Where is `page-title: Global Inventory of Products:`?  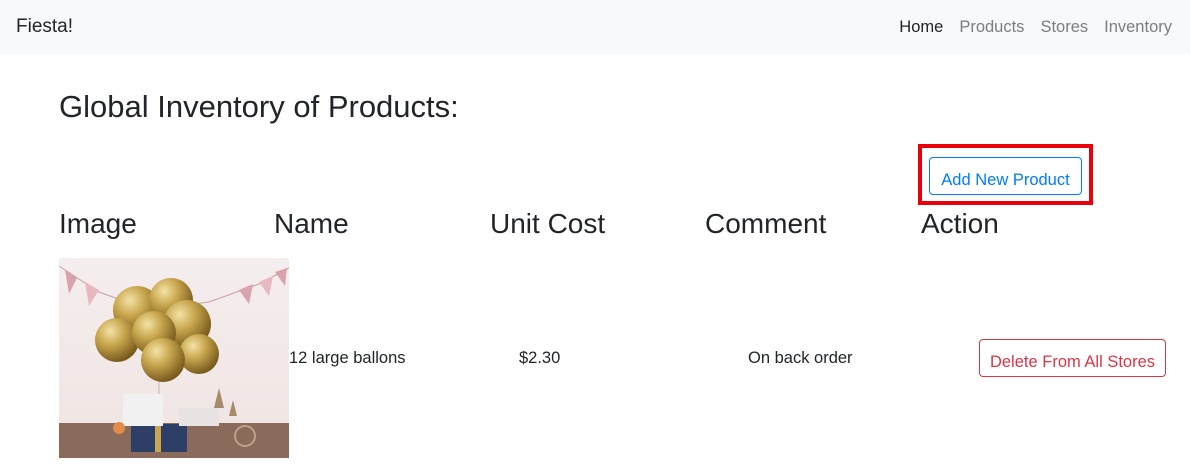
page-title: Global Inventory of Products: is located at coordinates (259, 106).